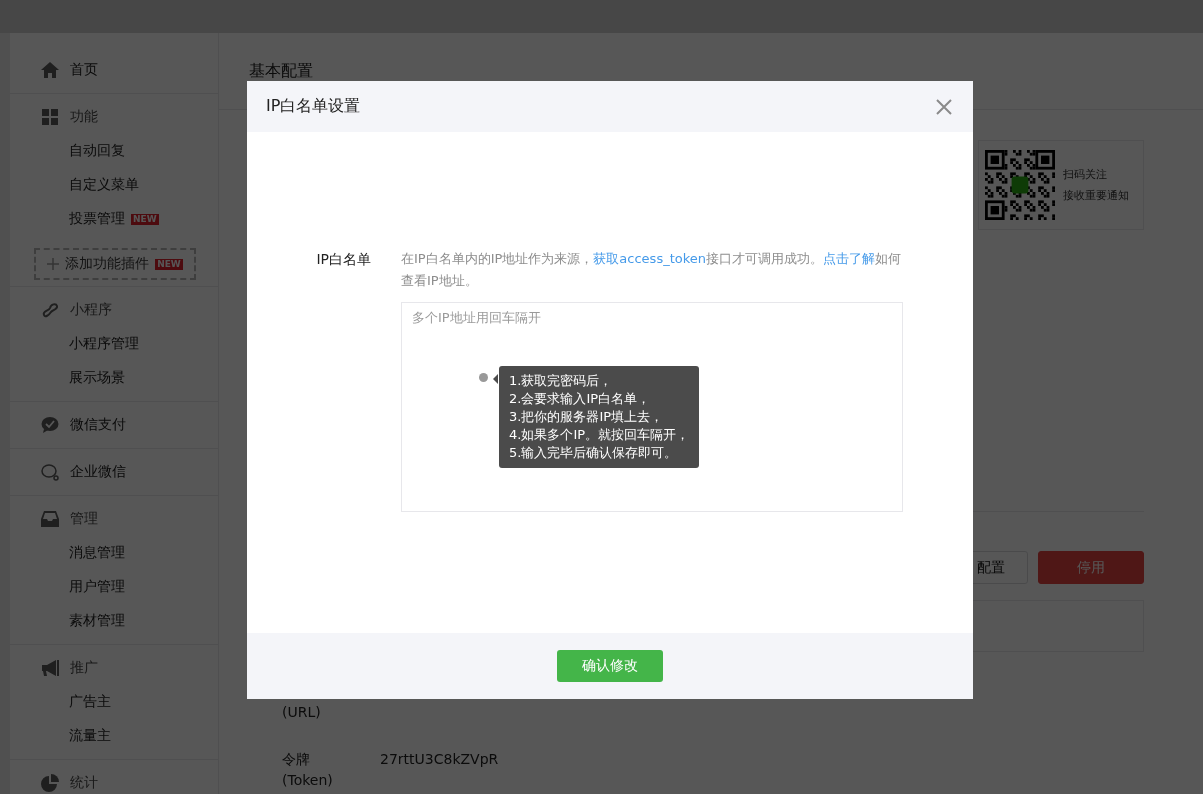 This screenshot has height=794, width=1203. Describe the element at coordinates (594, 453) in the screenshot. I see `tooltip-line: 5.输入完毕后确认保存即可。` at that location.